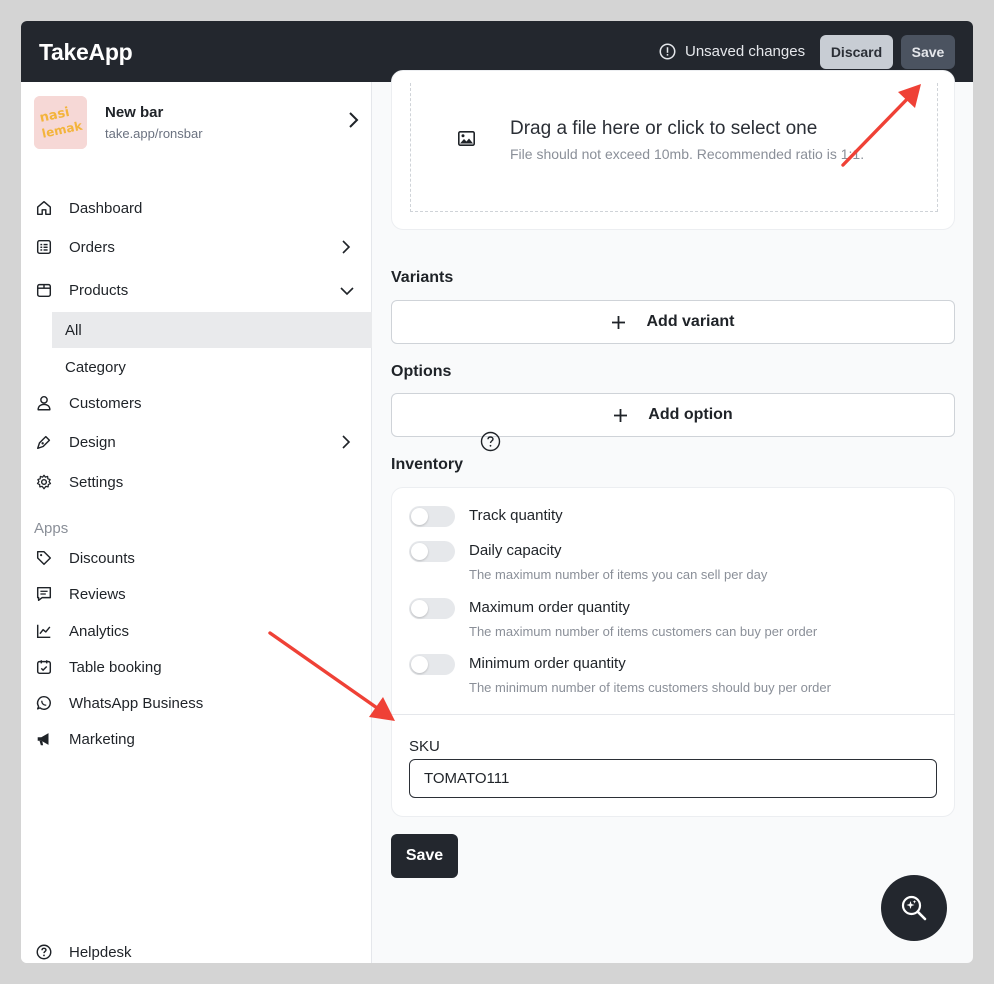 The image size is (994, 984). I want to click on discard-button: Discard, so click(856, 52).